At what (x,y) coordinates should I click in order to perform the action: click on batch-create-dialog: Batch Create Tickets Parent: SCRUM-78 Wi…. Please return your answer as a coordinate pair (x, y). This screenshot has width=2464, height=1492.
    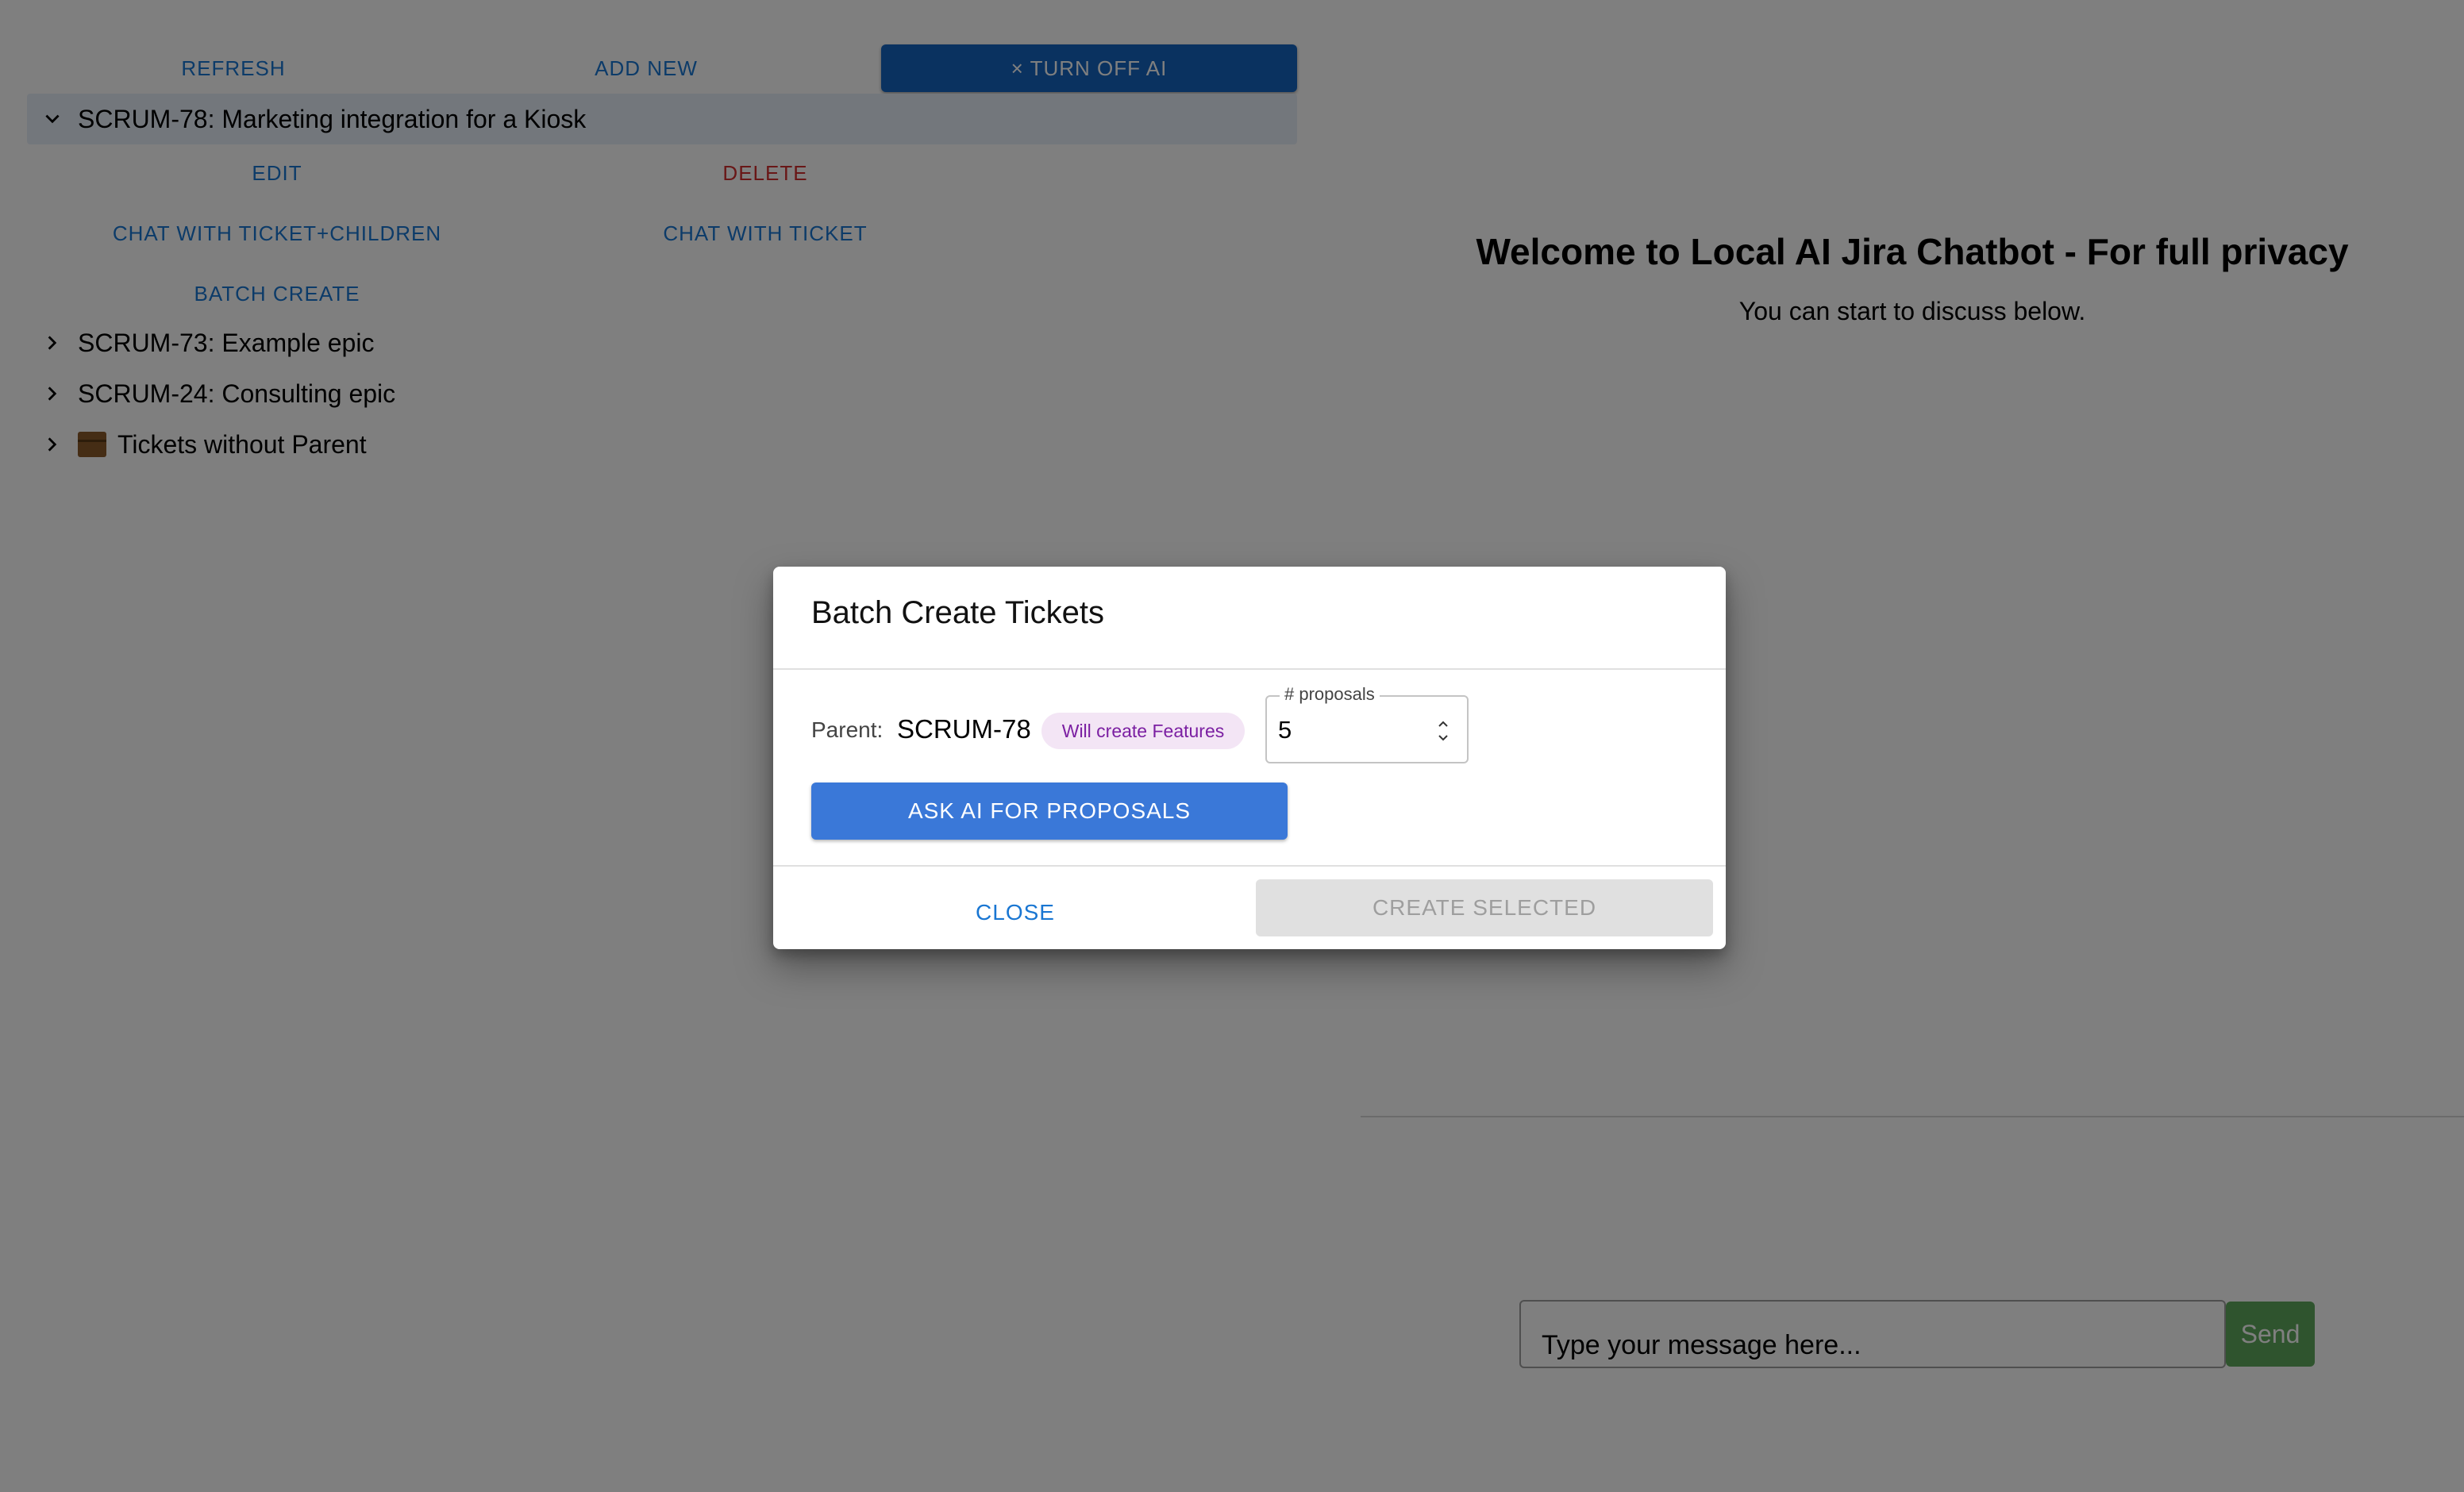
    Looking at the image, I should click on (1249, 758).